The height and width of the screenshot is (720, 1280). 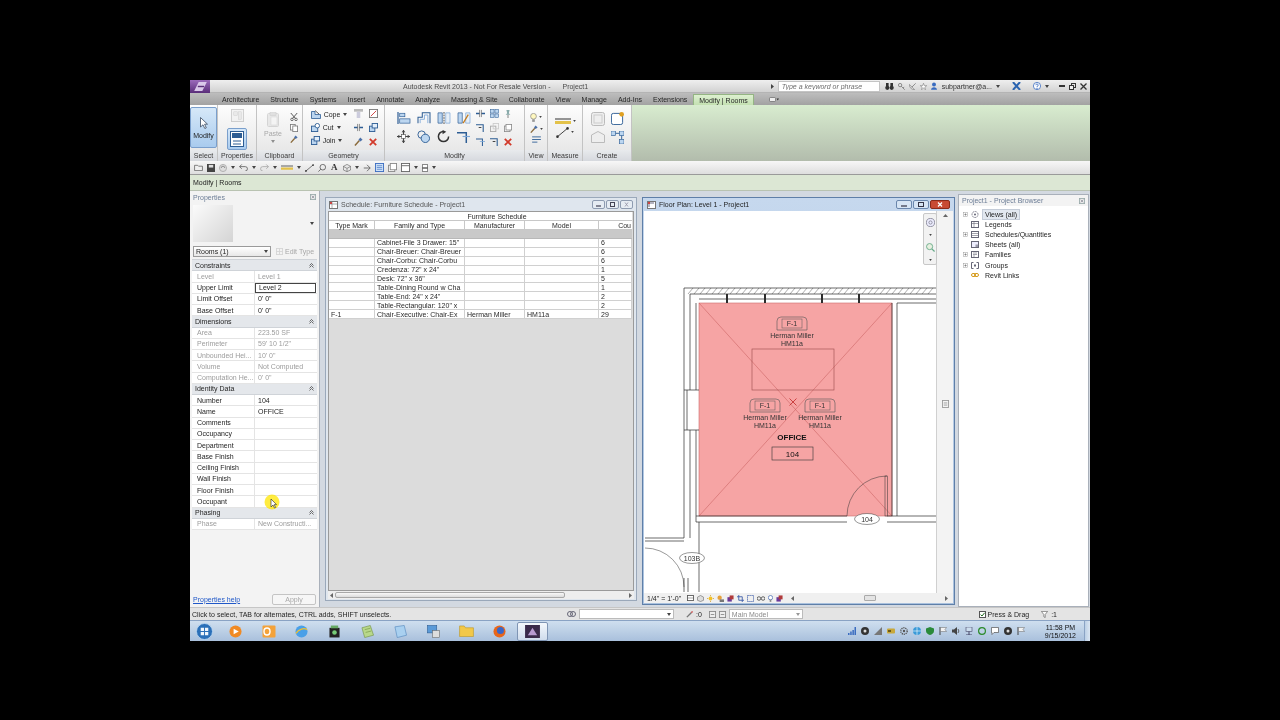 I want to click on vertical-scrollbar, so click(x=944, y=402).